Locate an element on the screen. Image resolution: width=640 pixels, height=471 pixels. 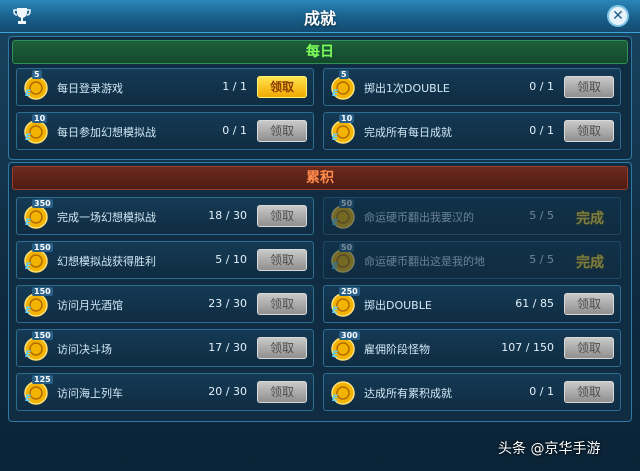
achievement-description: 完成所有每日成就 is located at coordinates (408, 132).